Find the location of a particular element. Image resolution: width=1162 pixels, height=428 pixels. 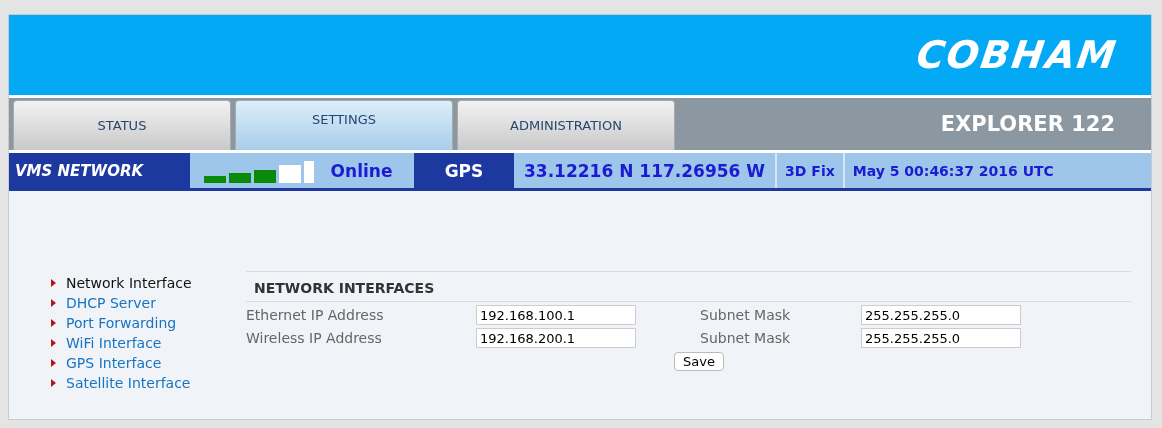

product-name: EXPLORER 122 is located at coordinates (1028, 124).